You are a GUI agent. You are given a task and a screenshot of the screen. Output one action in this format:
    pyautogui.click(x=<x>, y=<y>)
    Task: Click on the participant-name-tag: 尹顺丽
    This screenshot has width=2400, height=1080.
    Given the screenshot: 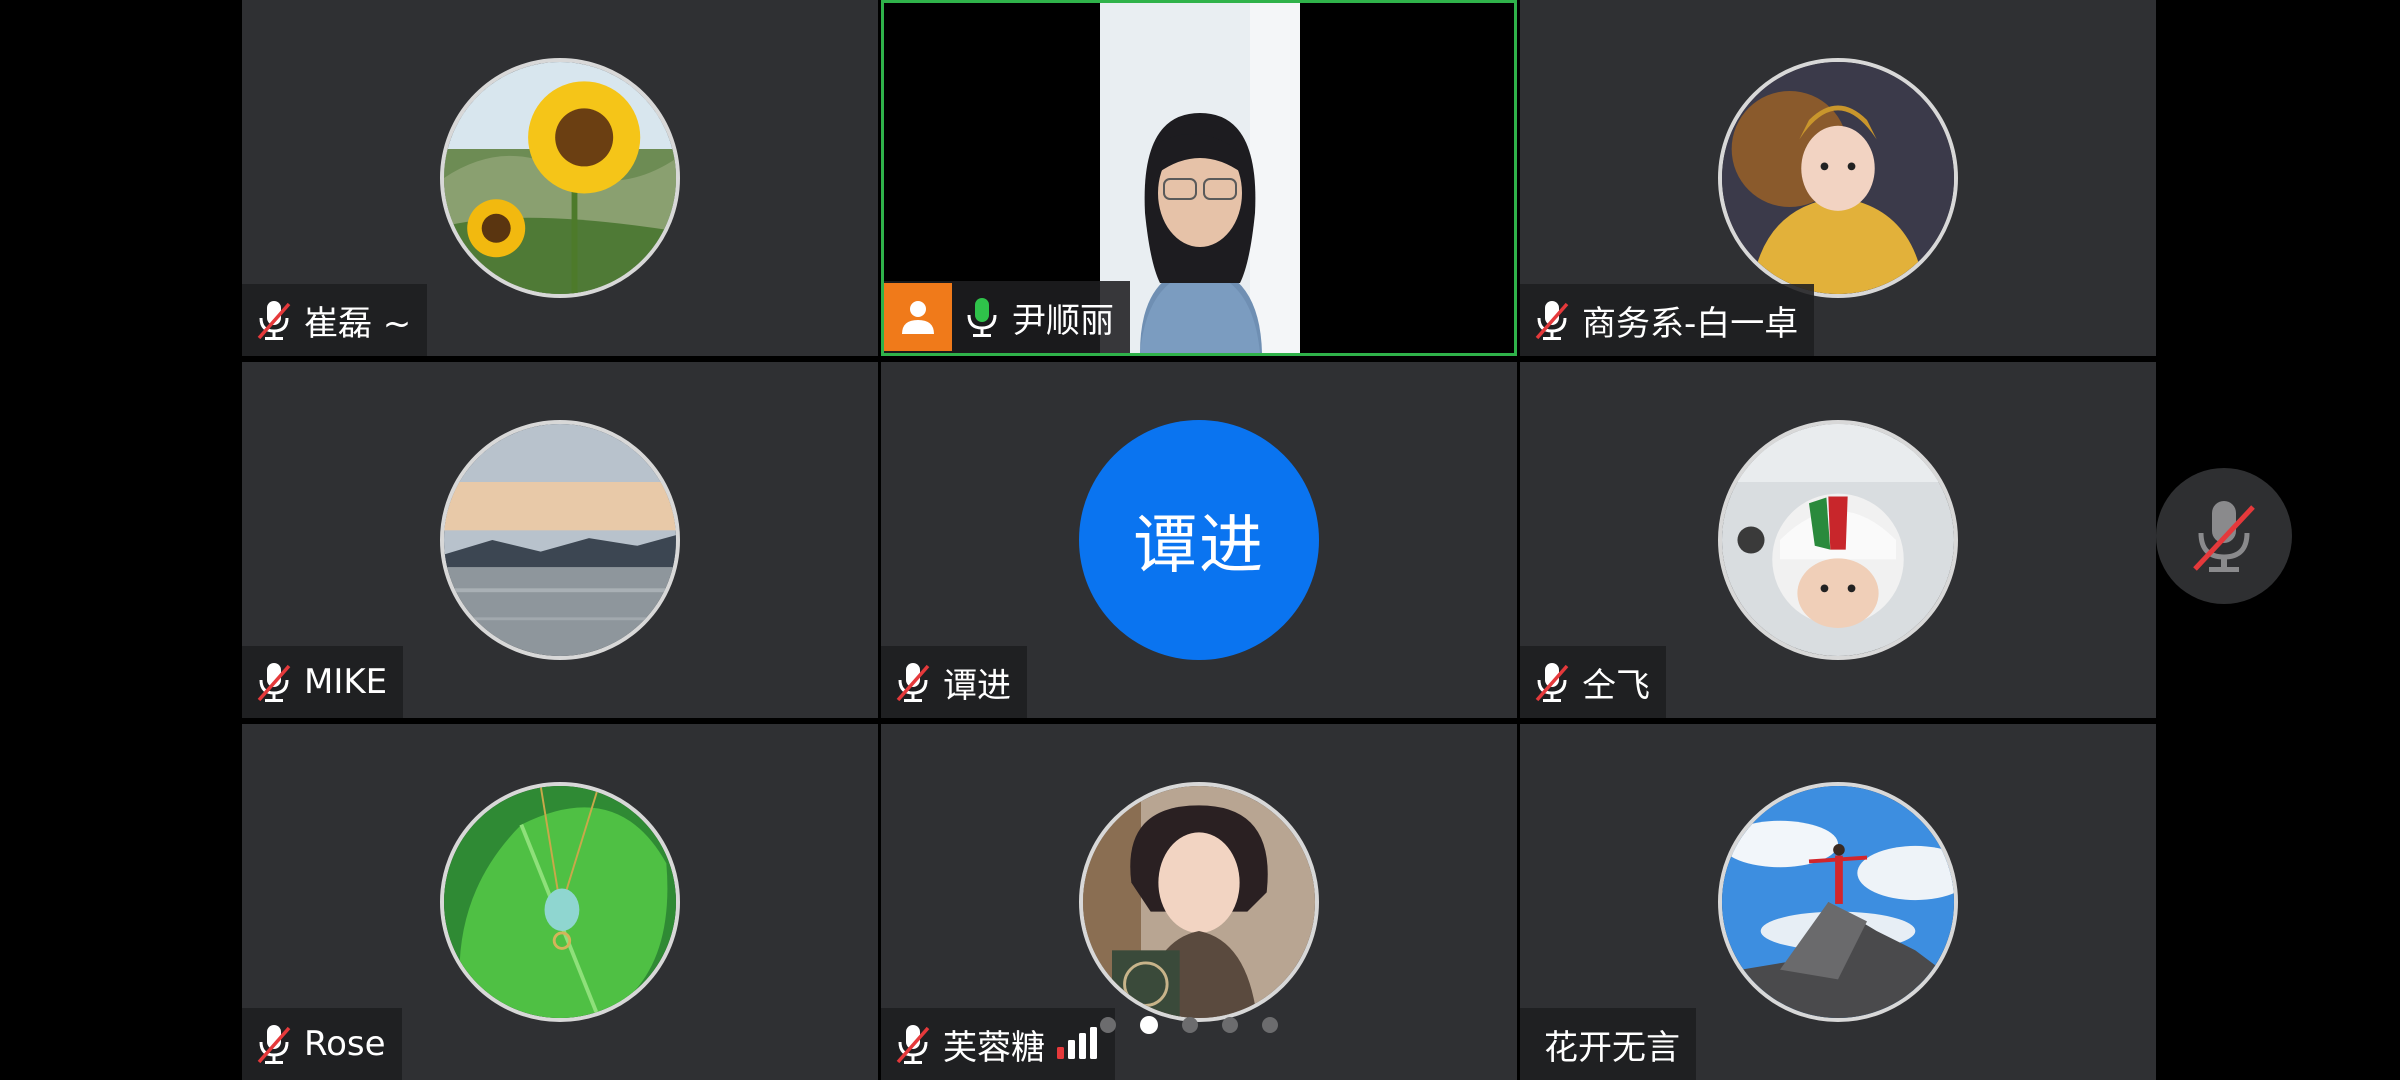 What is the action you would take?
    pyautogui.click(x=1007, y=317)
    